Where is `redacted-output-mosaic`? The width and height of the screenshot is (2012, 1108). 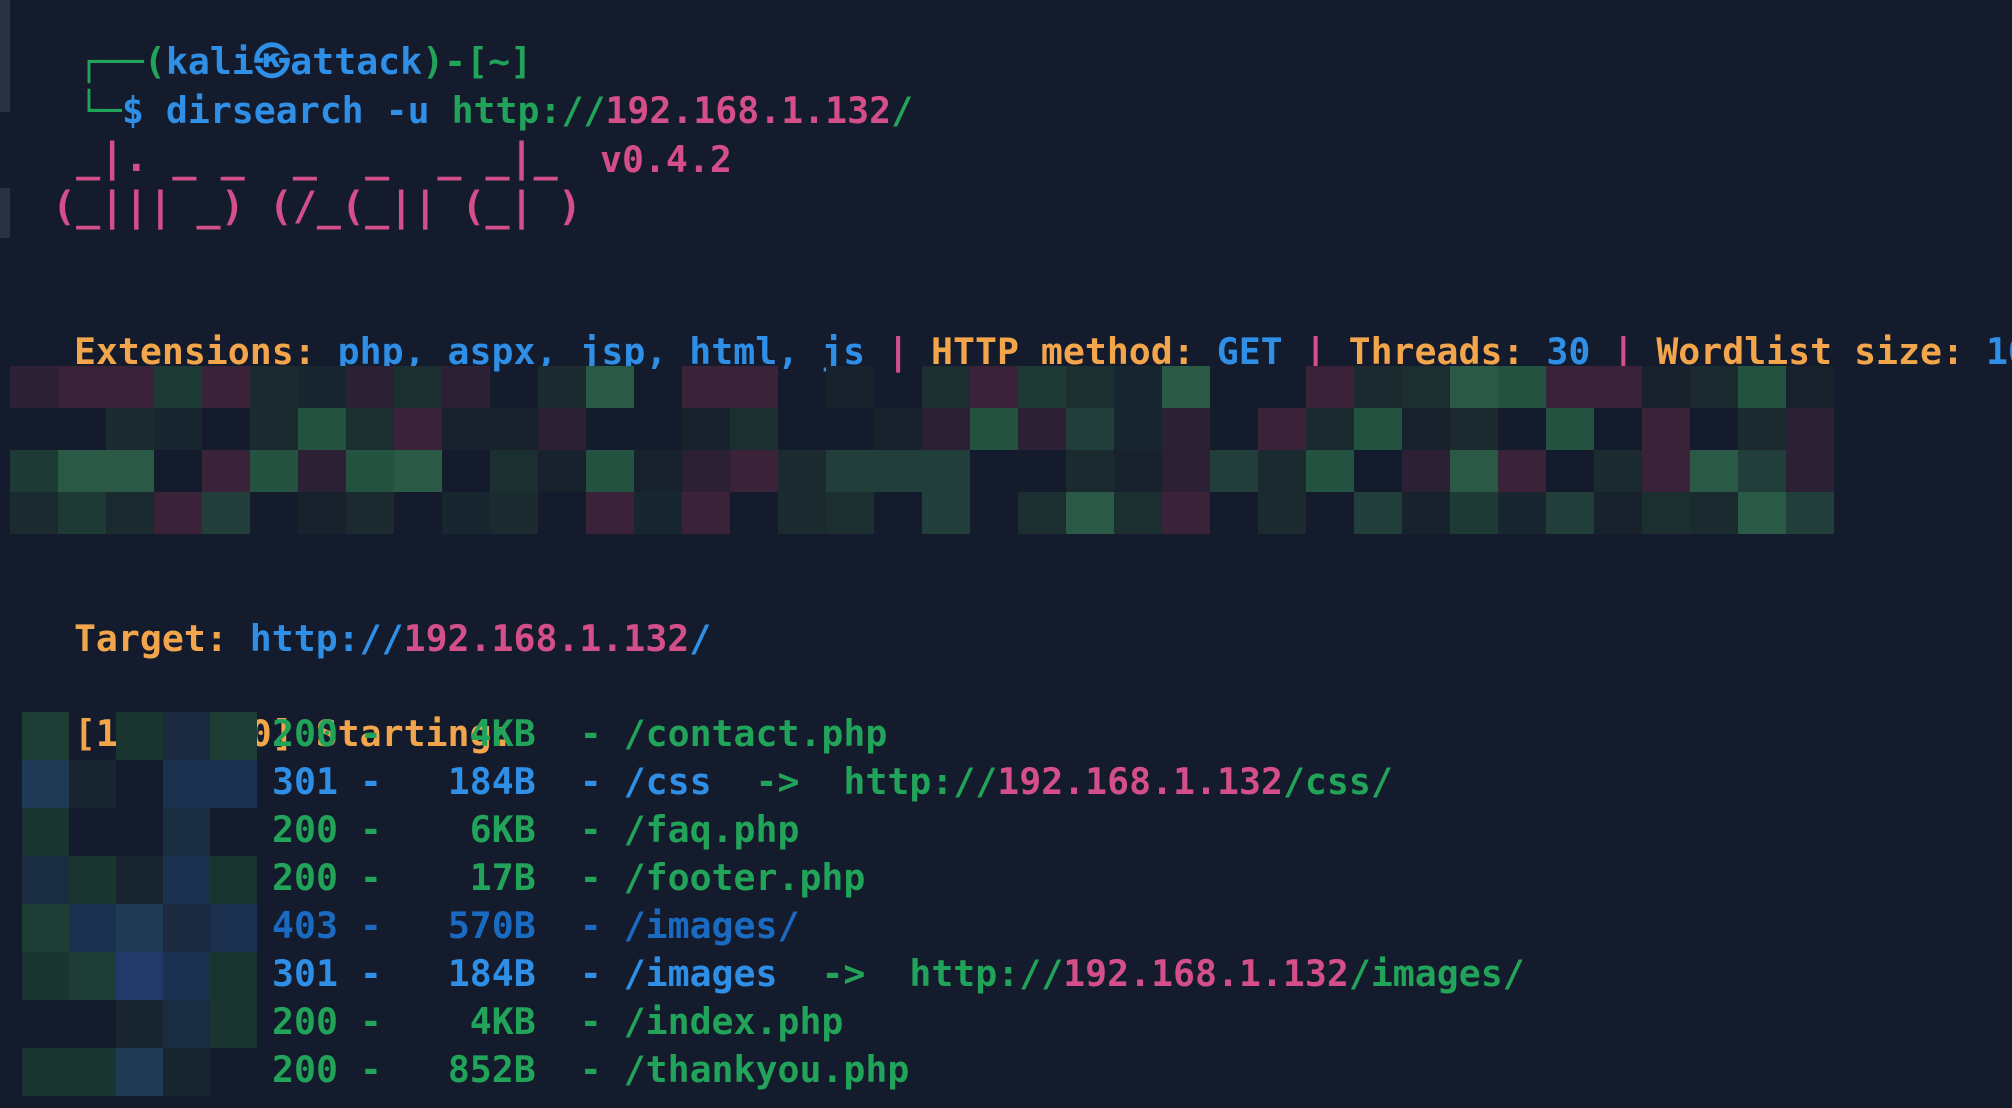 redacted-output-mosaic is located at coordinates (922, 450).